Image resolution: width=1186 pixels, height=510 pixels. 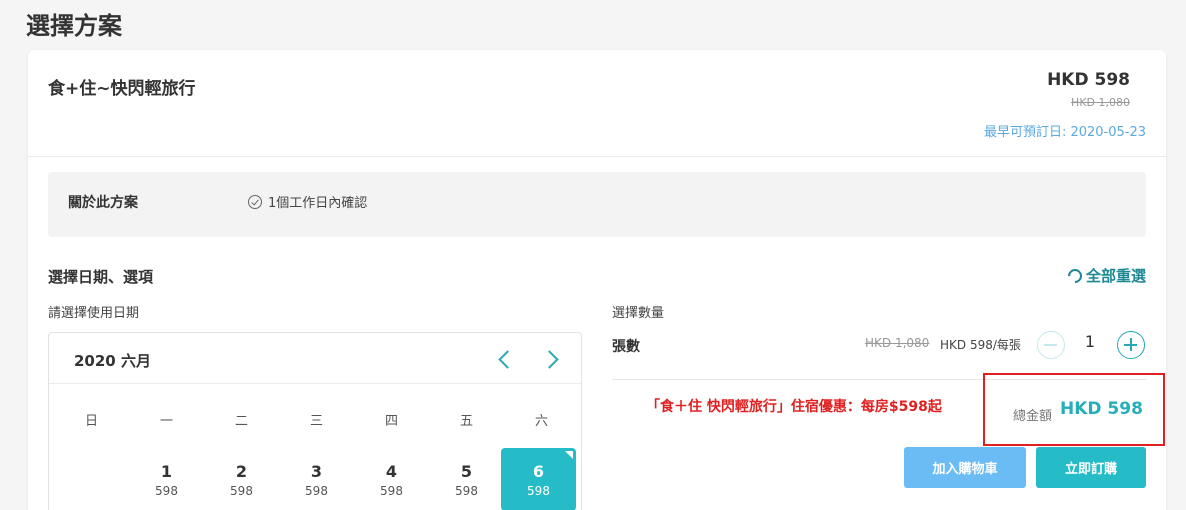 I want to click on chevron-right-icon, so click(x=551, y=359).